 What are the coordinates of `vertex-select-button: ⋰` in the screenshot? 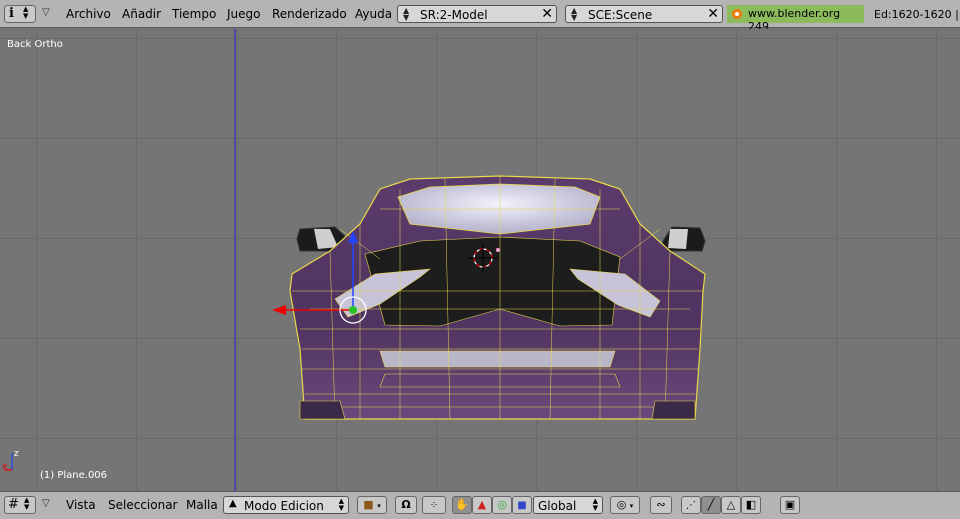 It's located at (691, 505).